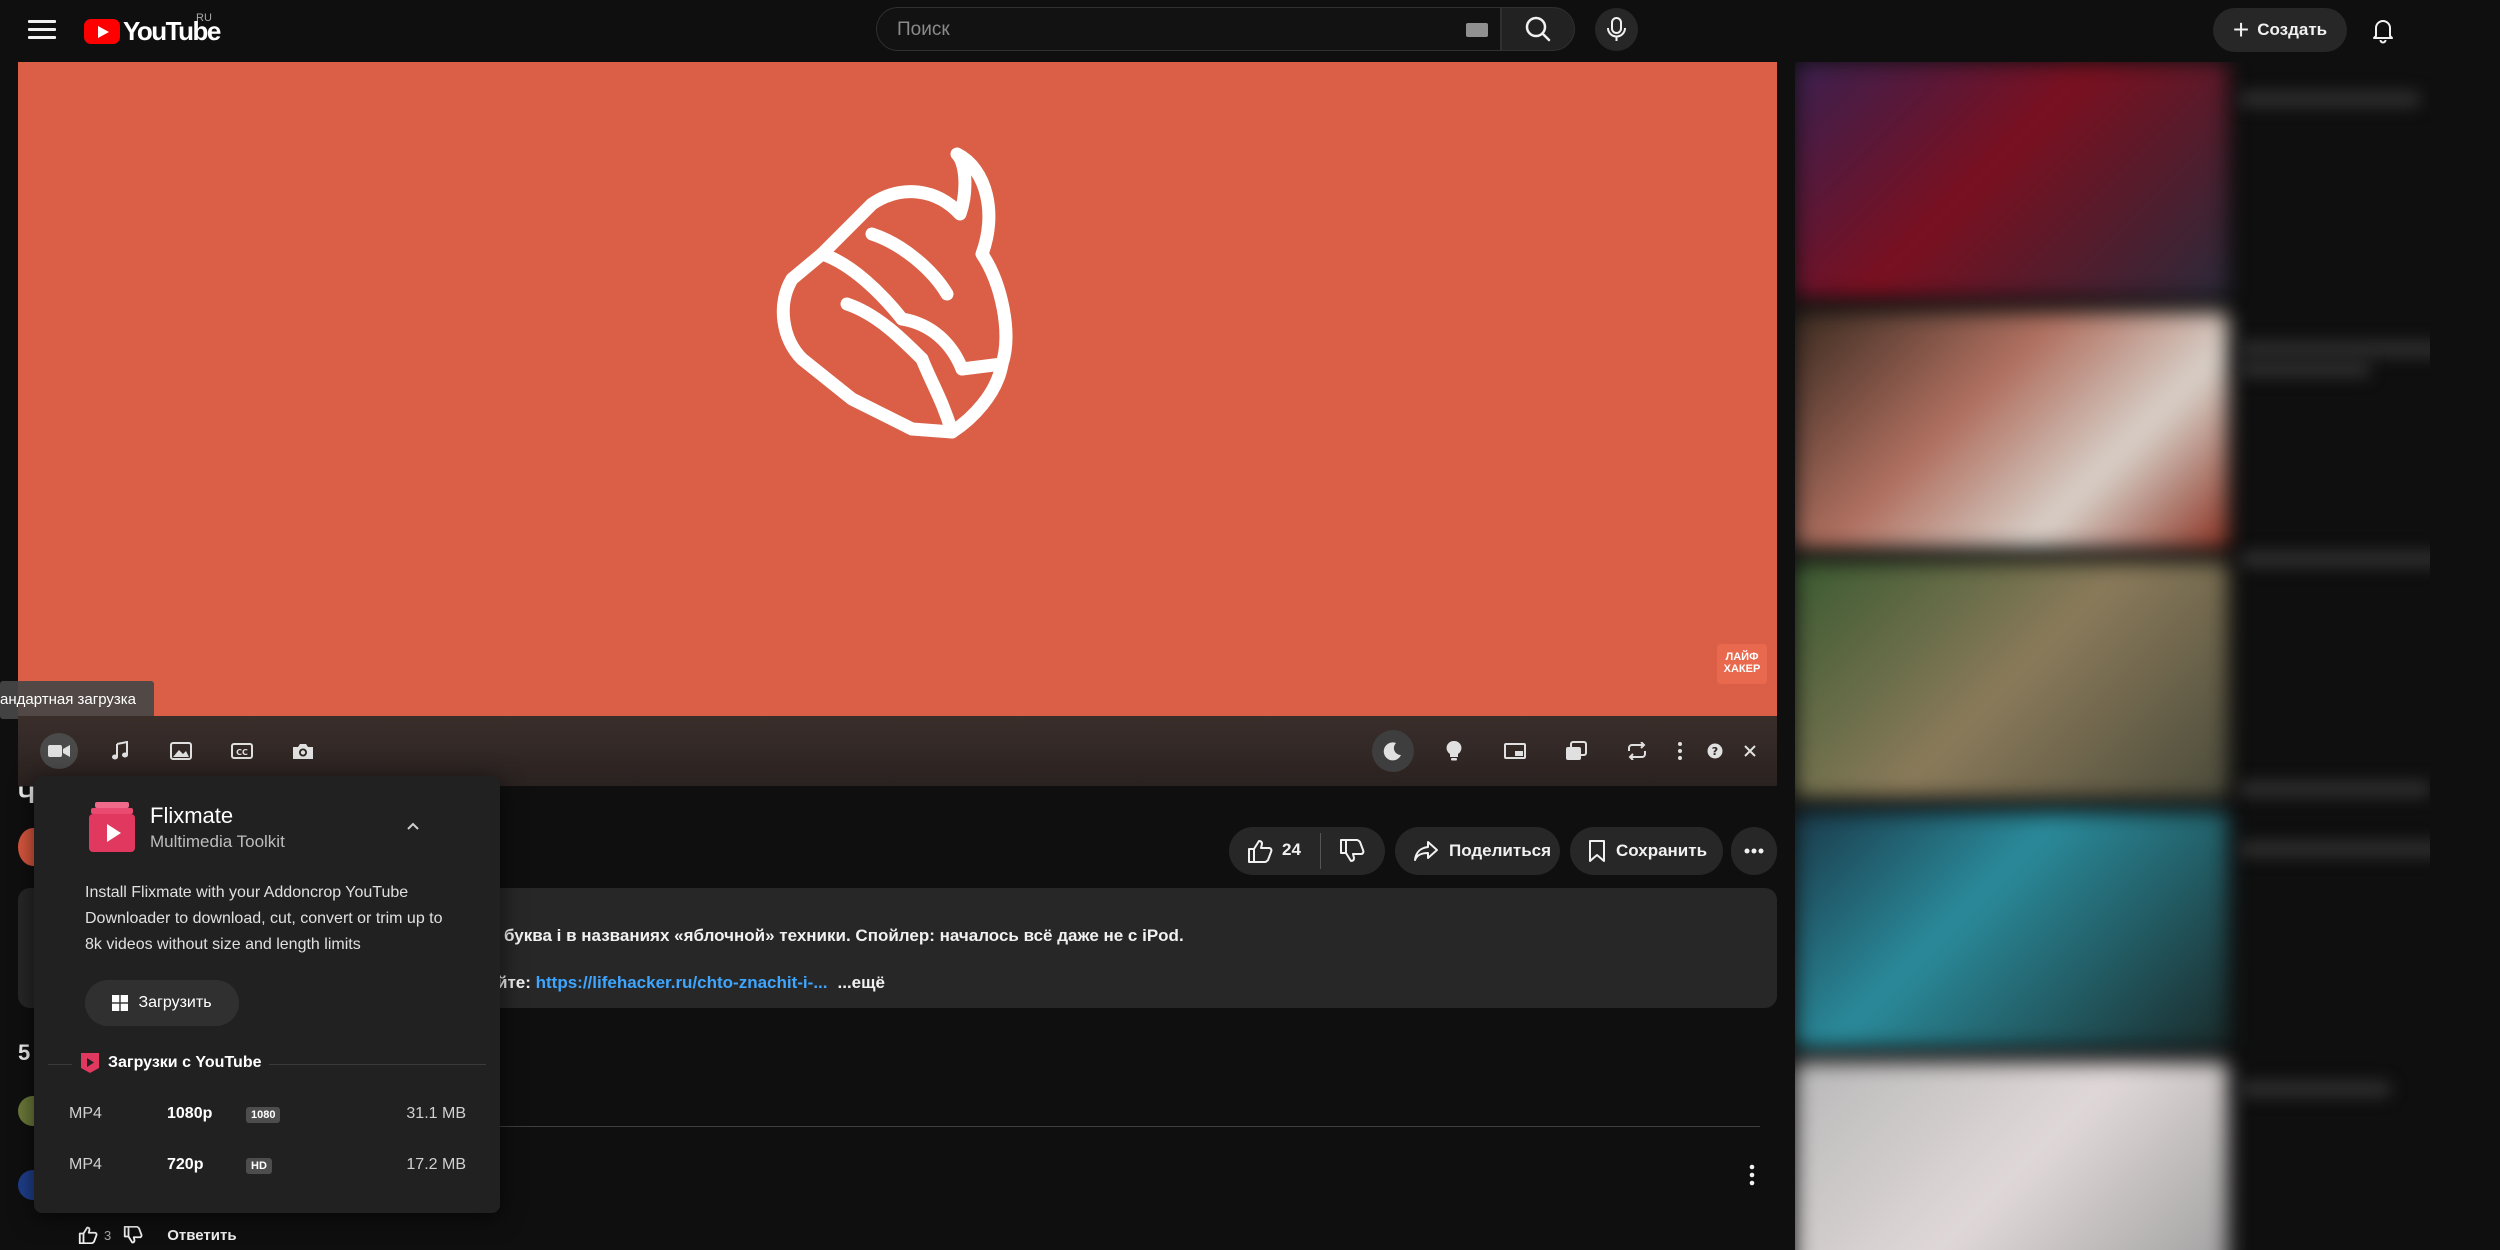  Describe the element at coordinates (162, 1003) in the screenshot. I see `download-flixmate-button: Загрузить` at that location.